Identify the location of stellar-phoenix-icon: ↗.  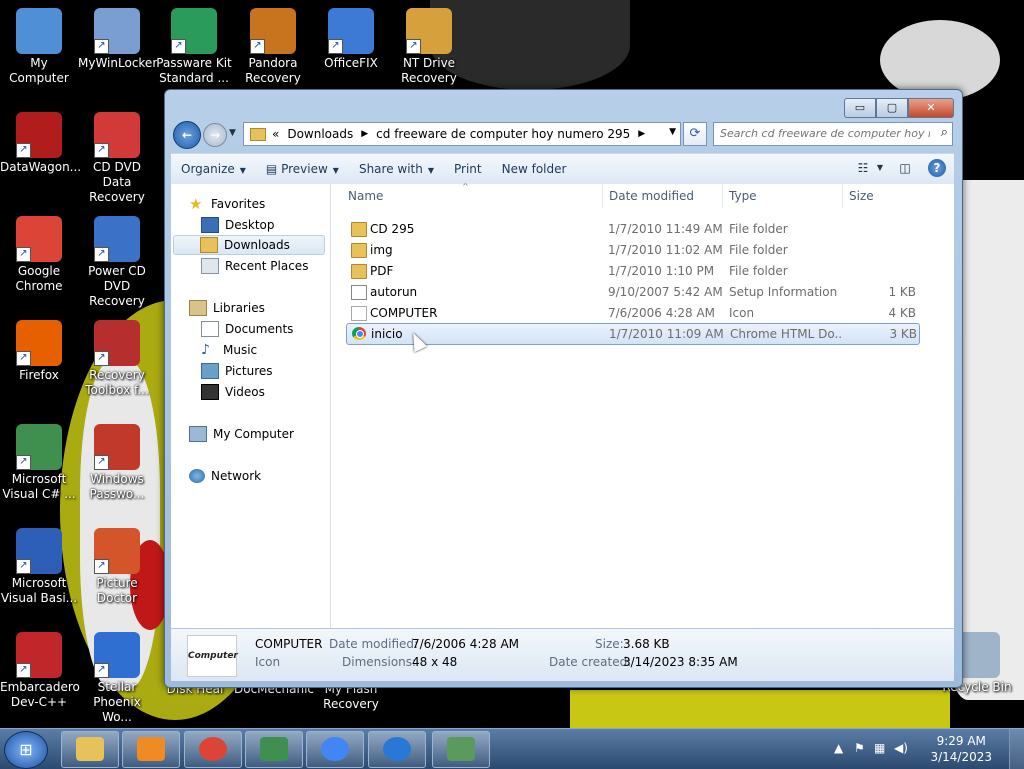
(117, 655).